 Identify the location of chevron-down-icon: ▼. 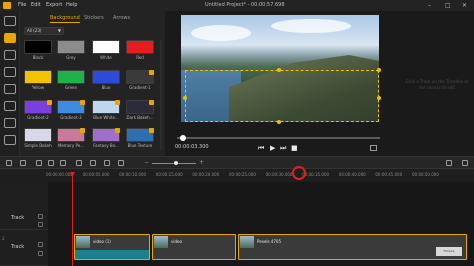
(59, 30).